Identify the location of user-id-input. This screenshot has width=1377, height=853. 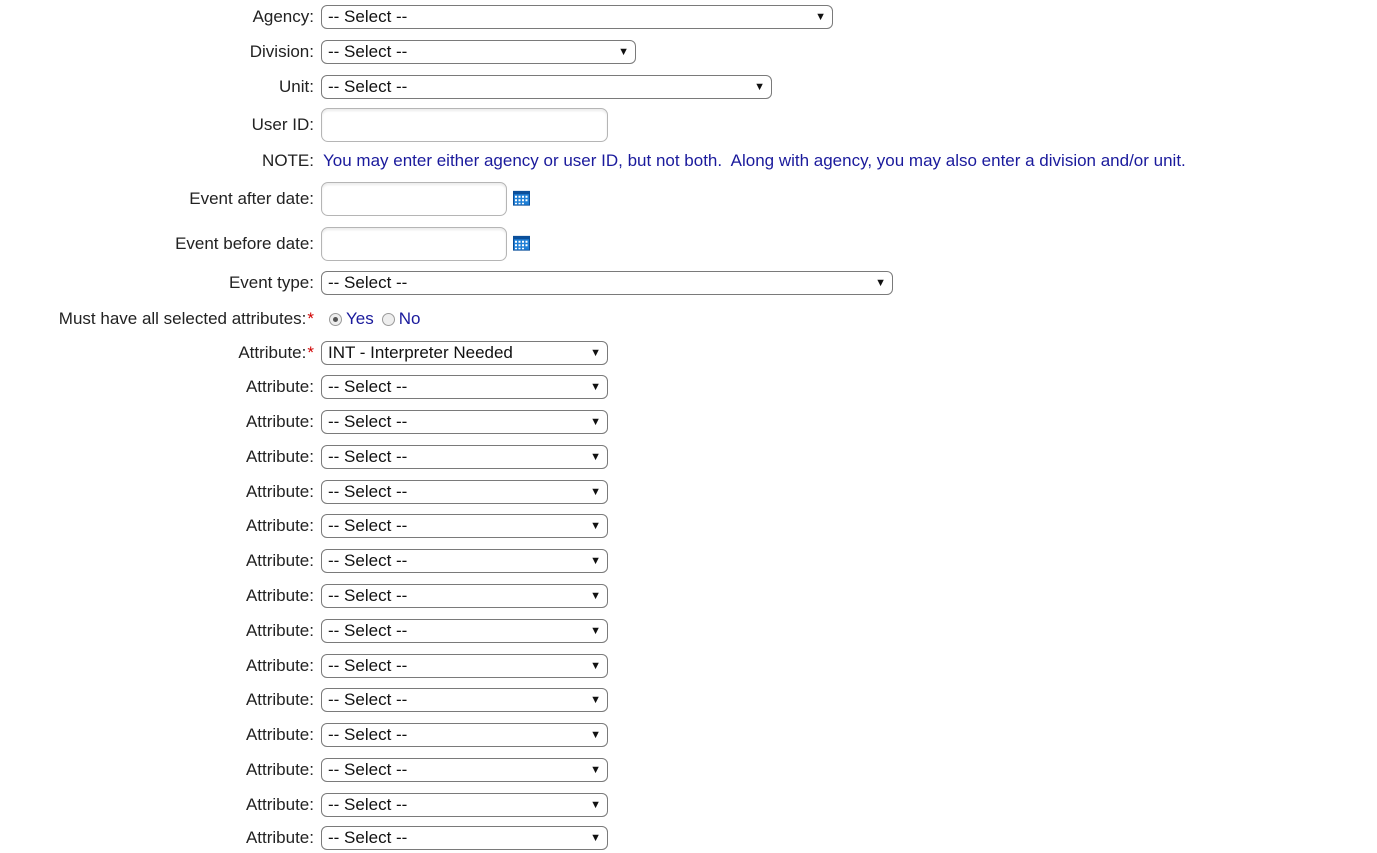
(464, 125).